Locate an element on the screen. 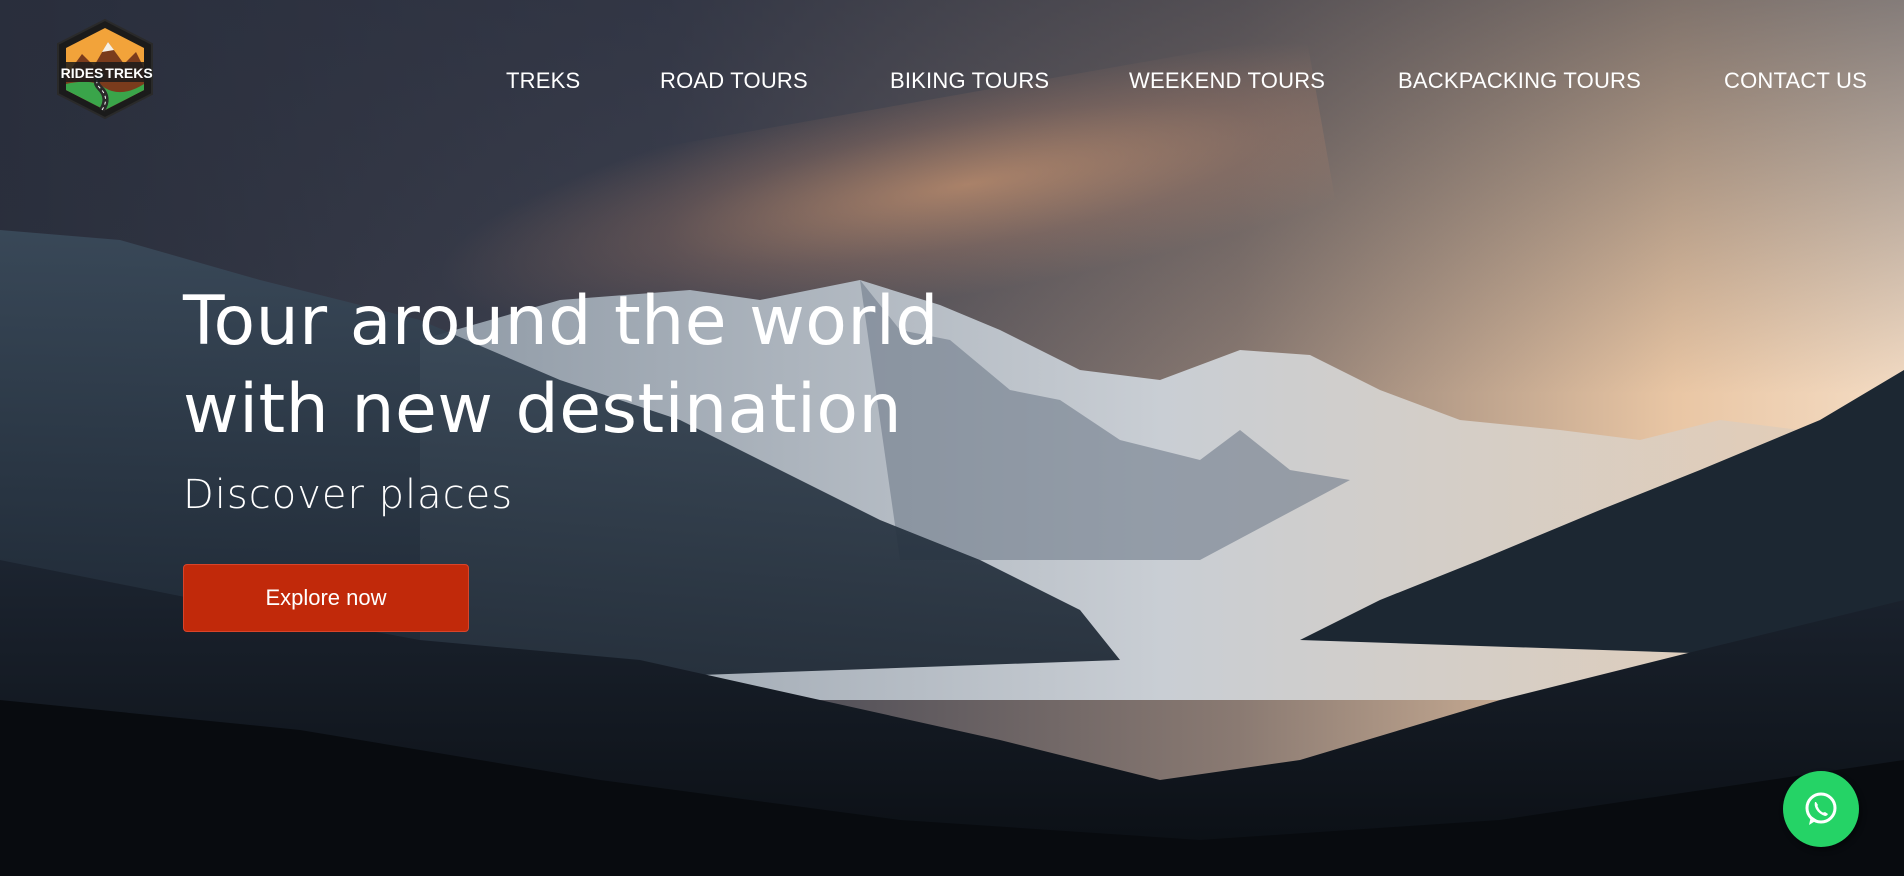 The image size is (1904, 876). nav-item-backpacking-tours: BACKPACKING TOURS is located at coordinates (1519, 81).